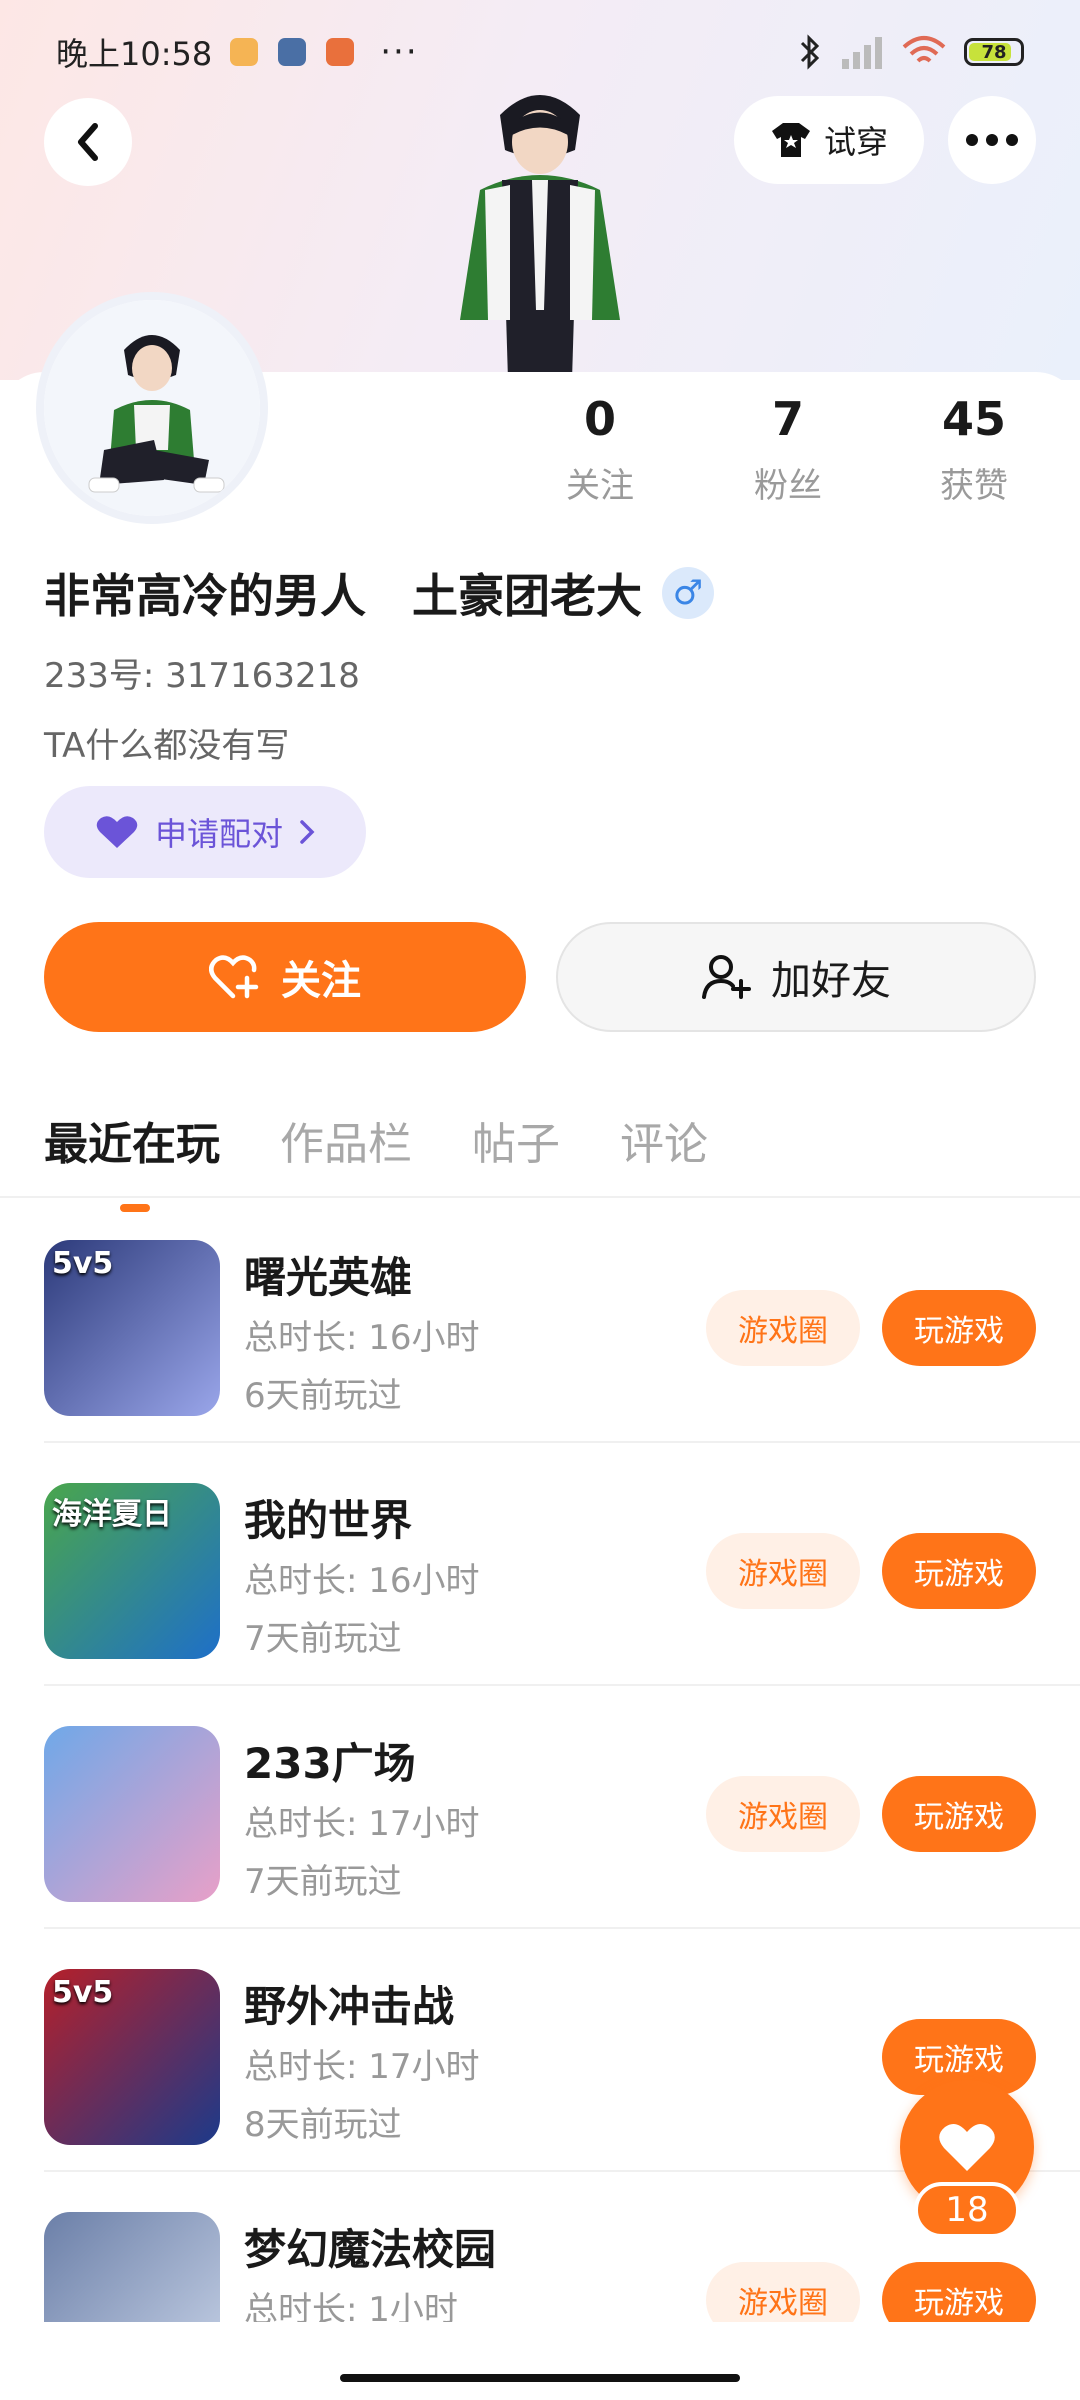 The image size is (1080, 2400). What do you see at coordinates (688, 593) in the screenshot?
I see `male-gender-icon: ♂` at bounding box center [688, 593].